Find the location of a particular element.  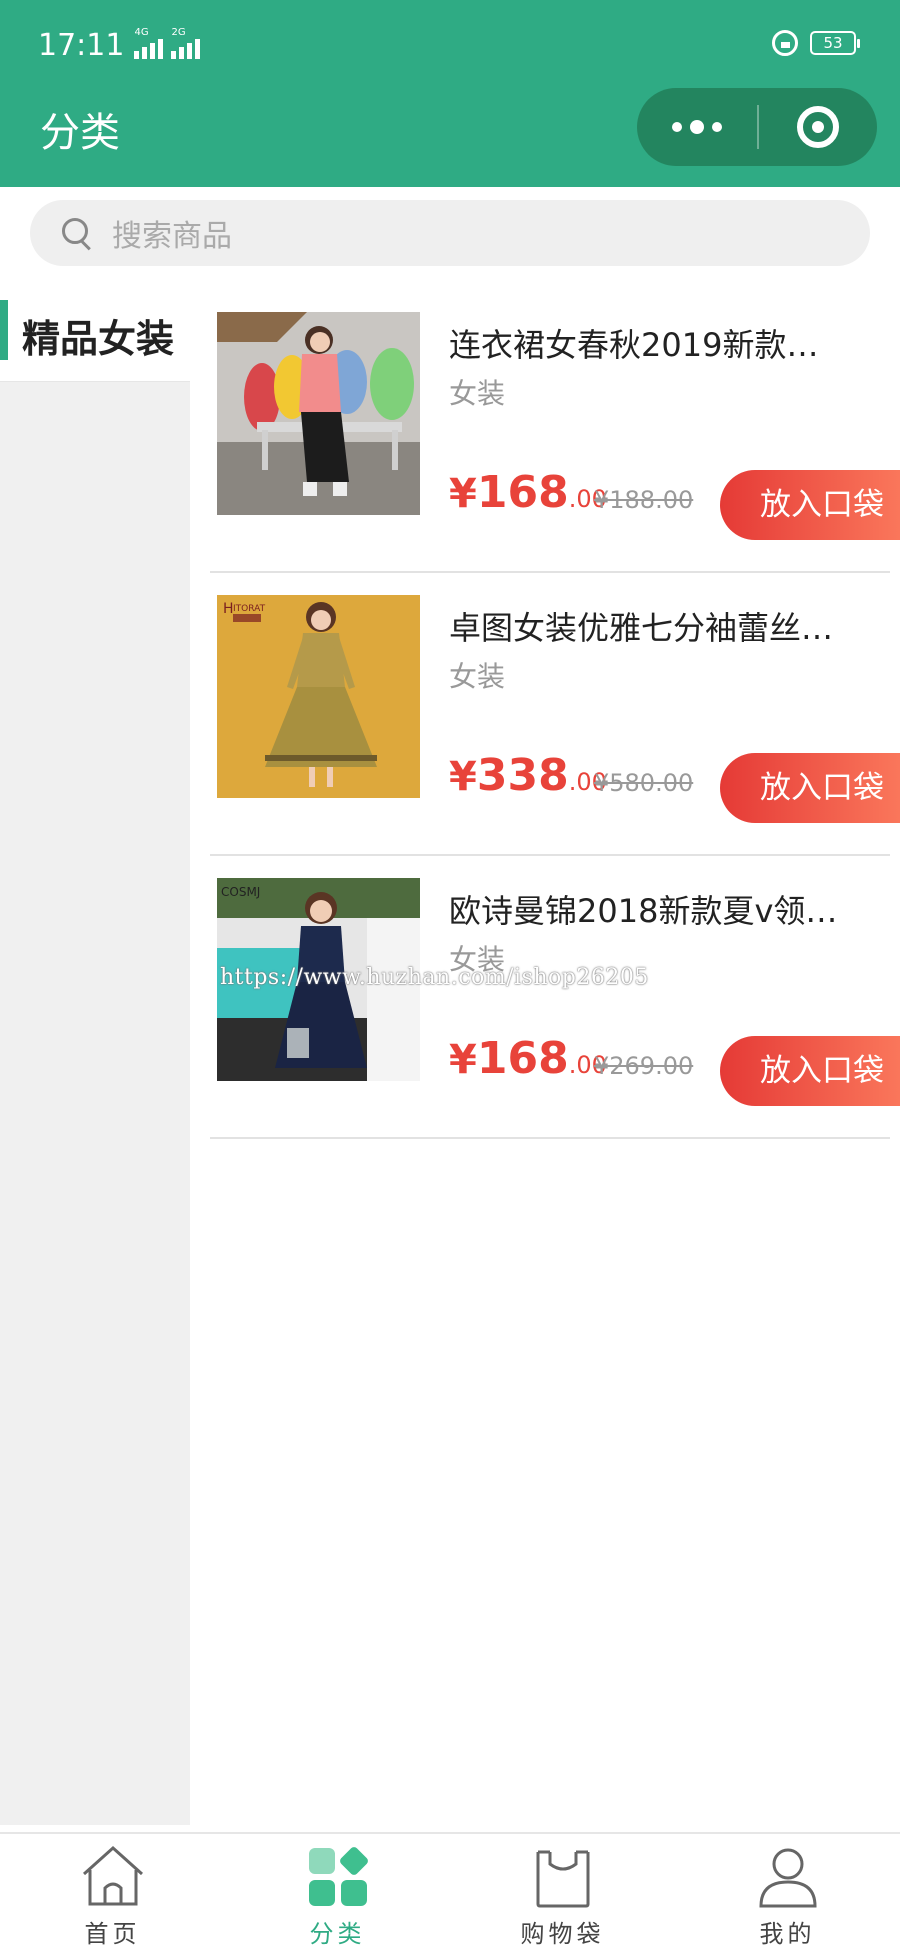

network-type-1: 4G is located at coordinates (141, 32).